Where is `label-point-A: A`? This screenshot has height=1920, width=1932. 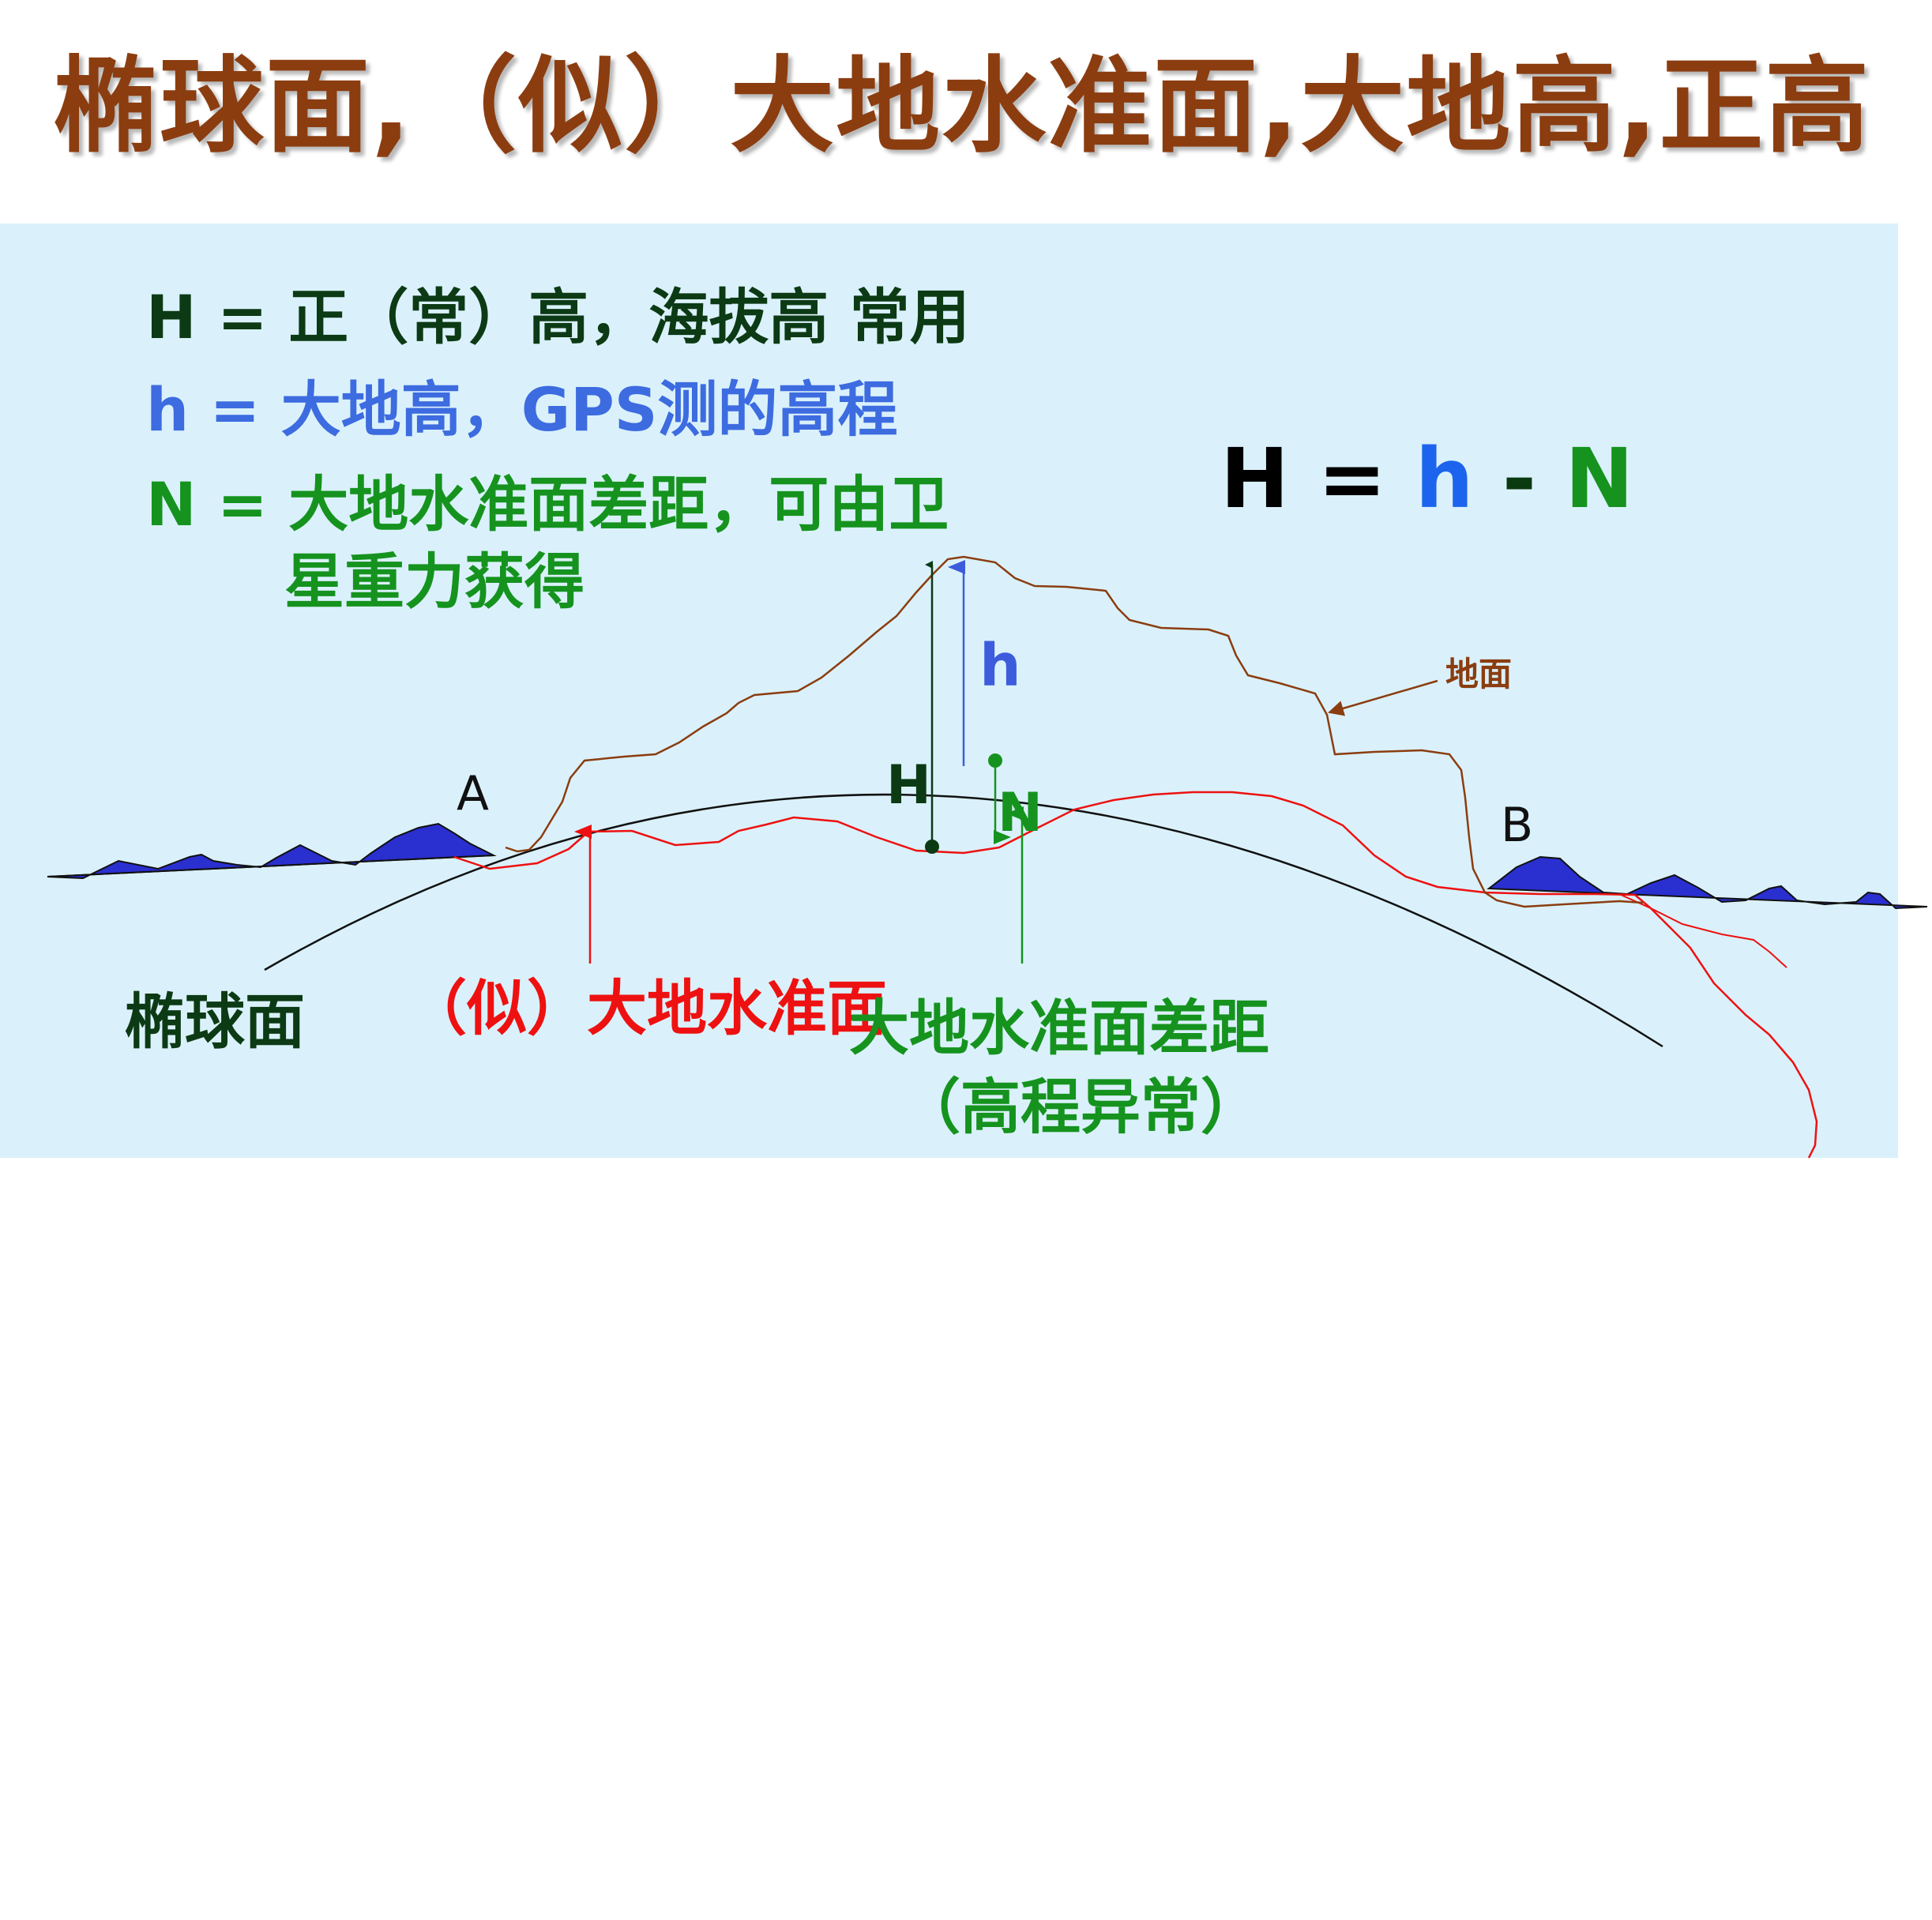 label-point-A: A is located at coordinates (474, 793).